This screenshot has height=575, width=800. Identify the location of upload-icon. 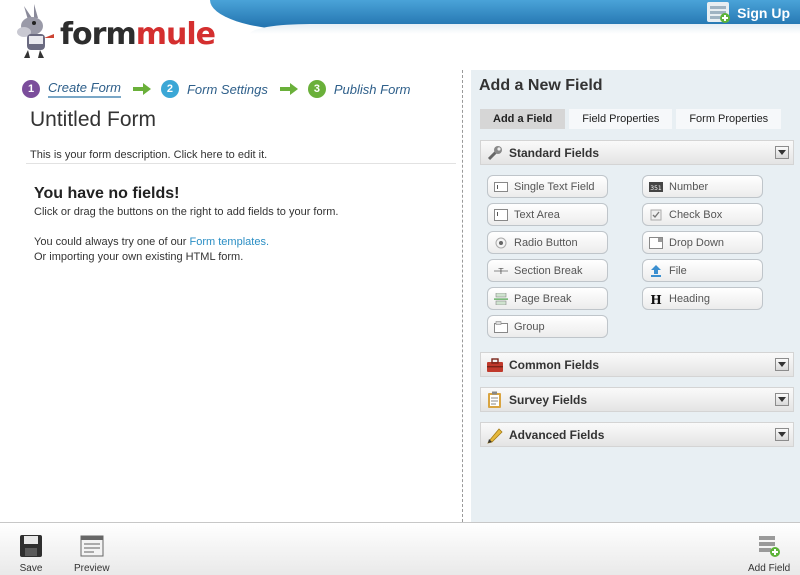
(656, 270).